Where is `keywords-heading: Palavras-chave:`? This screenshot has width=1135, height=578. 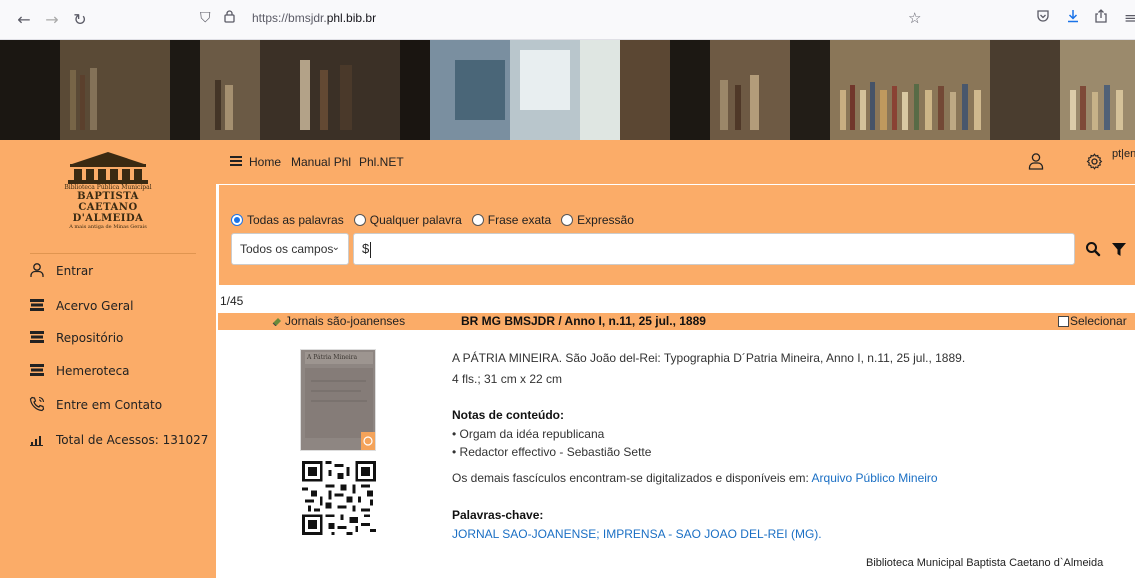
keywords-heading: Palavras-chave: is located at coordinates (498, 515).